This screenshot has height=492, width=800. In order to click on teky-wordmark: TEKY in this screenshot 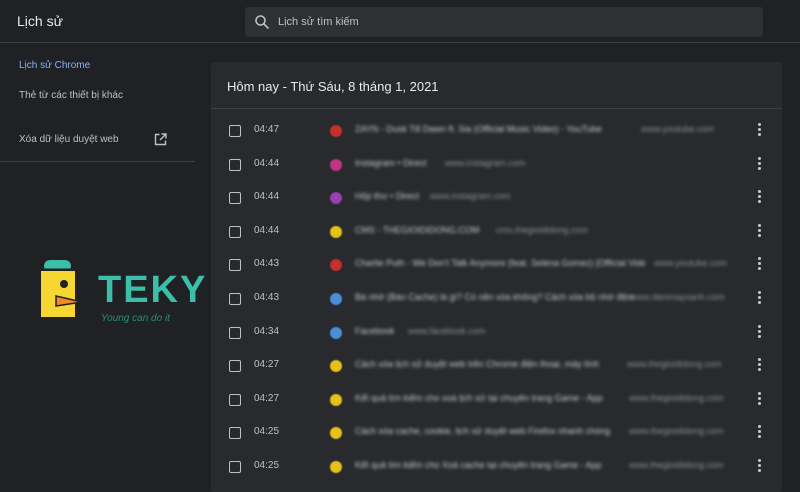, I will do `click(152, 290)`.